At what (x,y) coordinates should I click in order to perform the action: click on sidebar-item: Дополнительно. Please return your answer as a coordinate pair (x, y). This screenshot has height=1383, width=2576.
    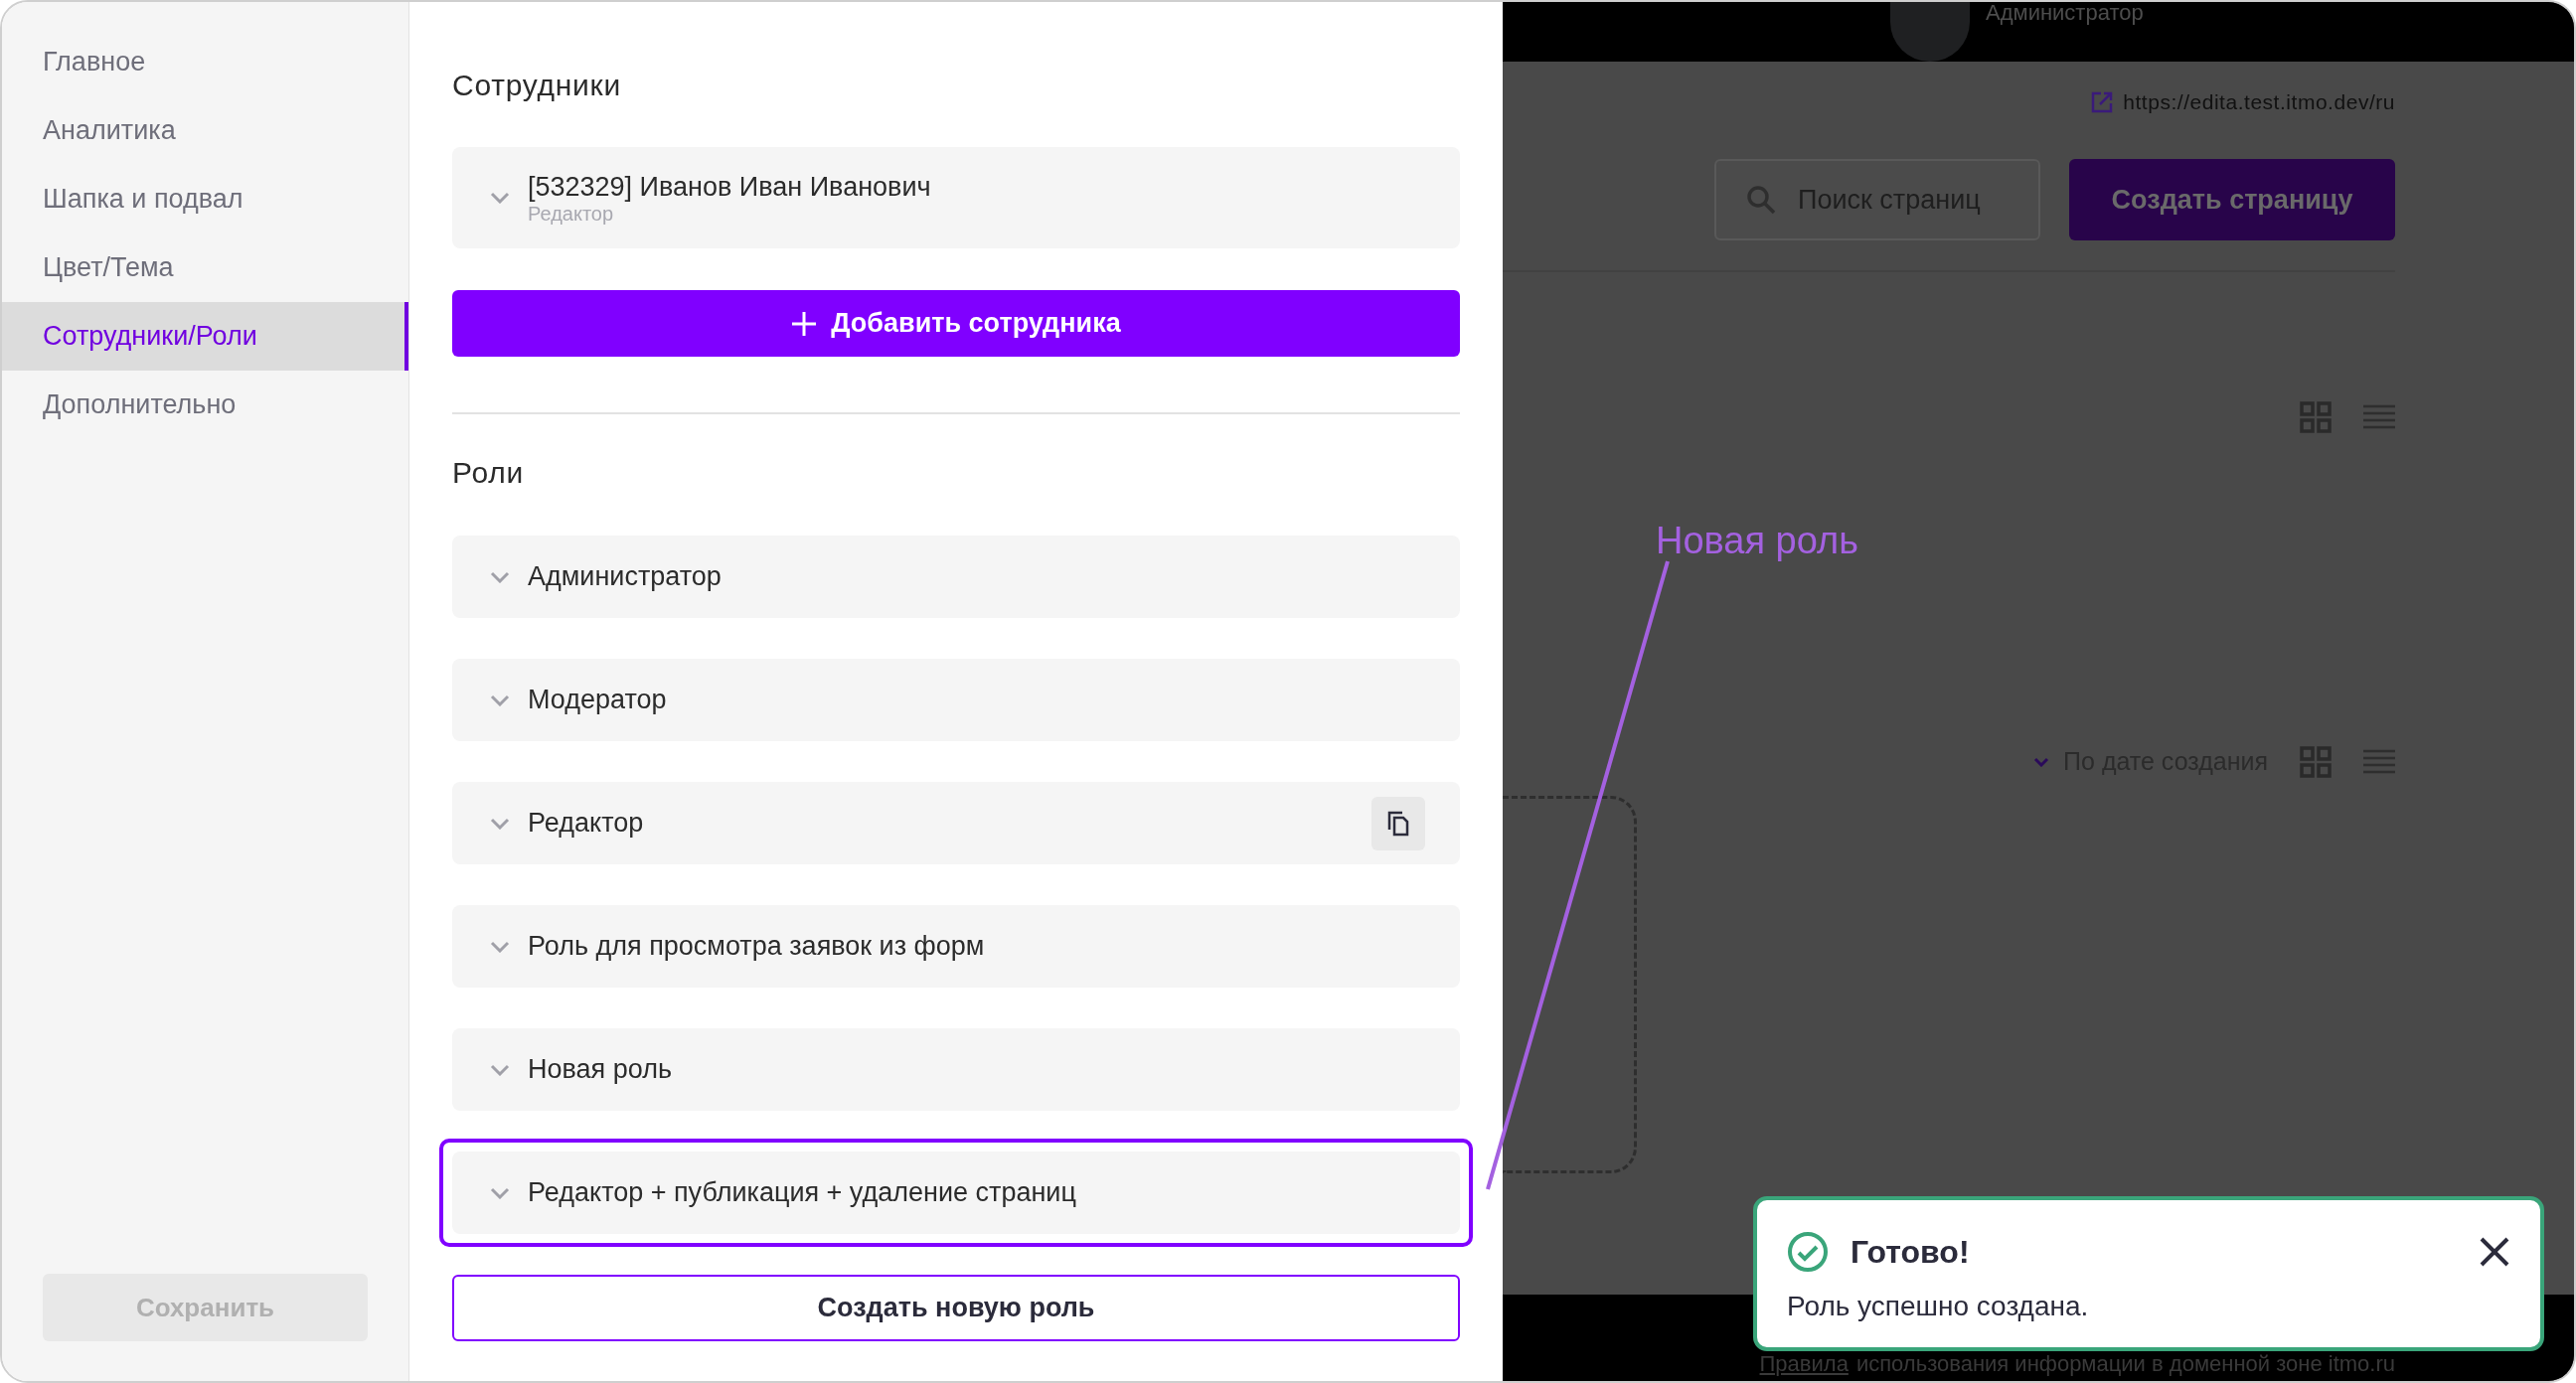
    Looking at the image, I should click on (205, 405).